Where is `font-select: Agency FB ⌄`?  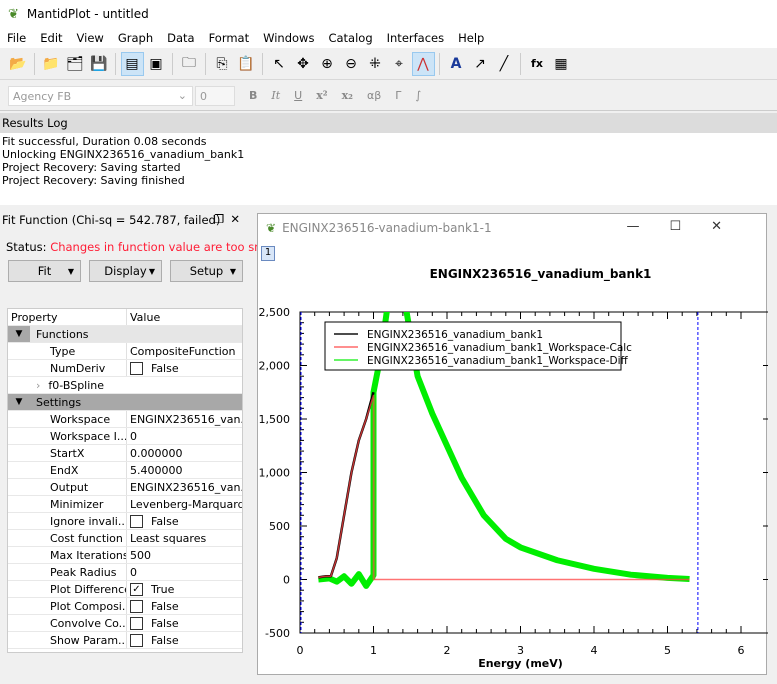
font-select: Agency FB ⌄ is located at coordinates (100, 95).